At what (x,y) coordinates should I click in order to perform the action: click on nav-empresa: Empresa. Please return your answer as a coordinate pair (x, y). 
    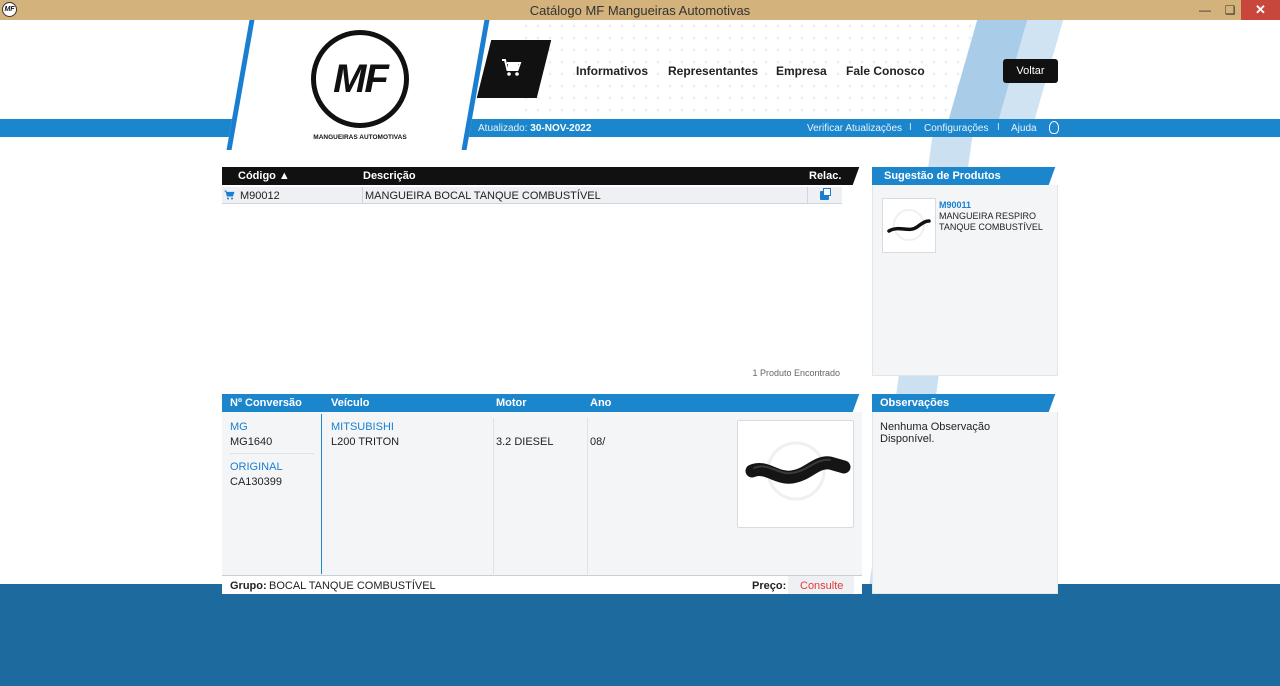
    Looking at the image, I should click on (801, 71).